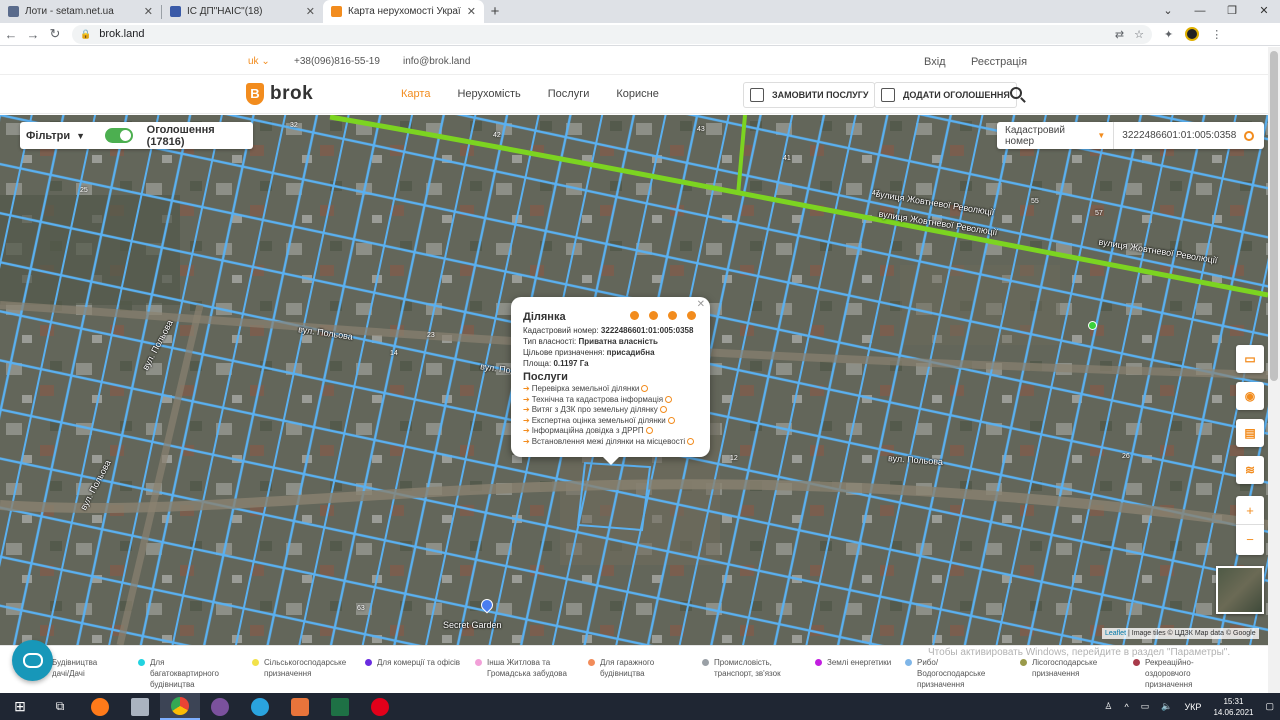  Describe the element at coordinates (1264, 11) in the screenshot. I see `close-window-icon: ✕` at that location.